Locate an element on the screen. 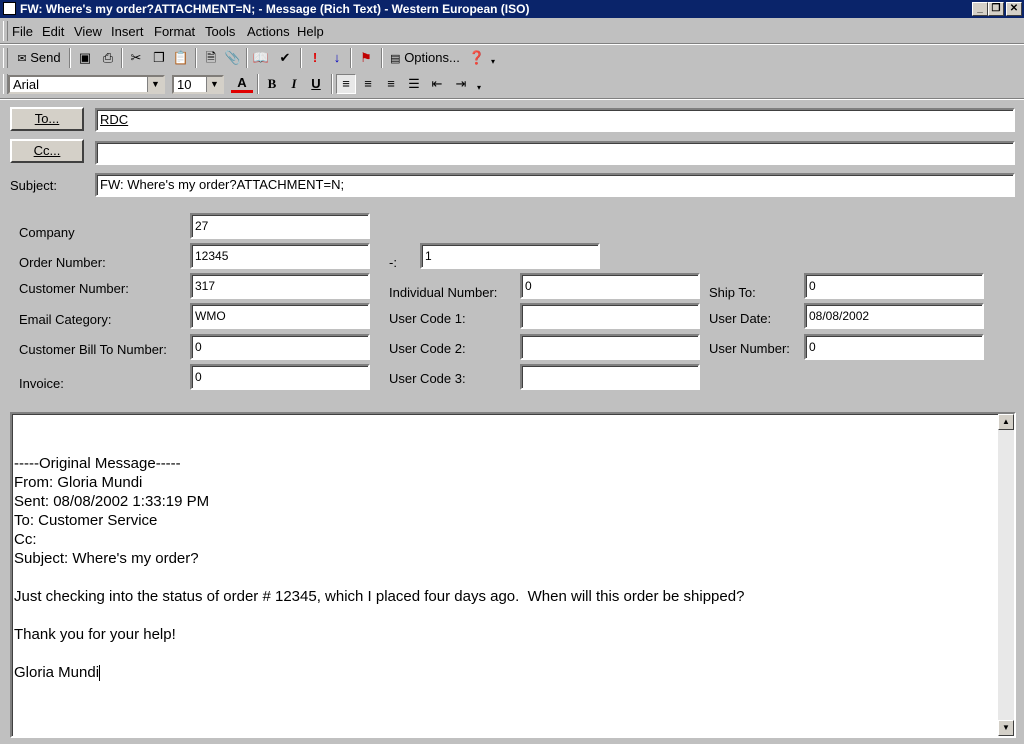 The height and width of the screenshot is (744, 1024). paste-icon: 📋 is located at coordinates (181, 58).